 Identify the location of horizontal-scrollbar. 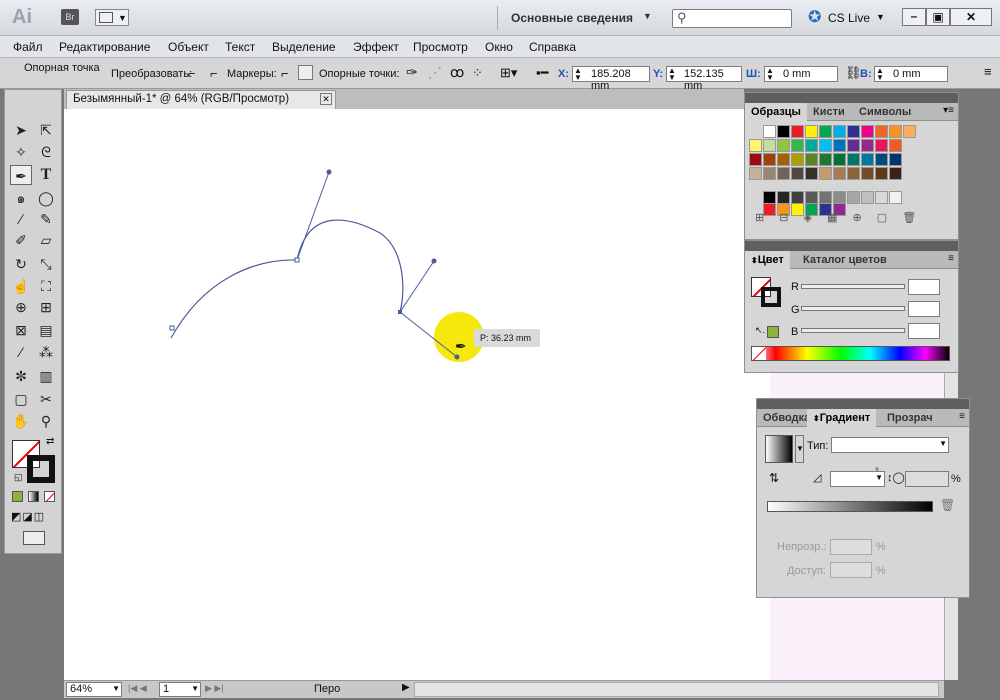
(676, 689).